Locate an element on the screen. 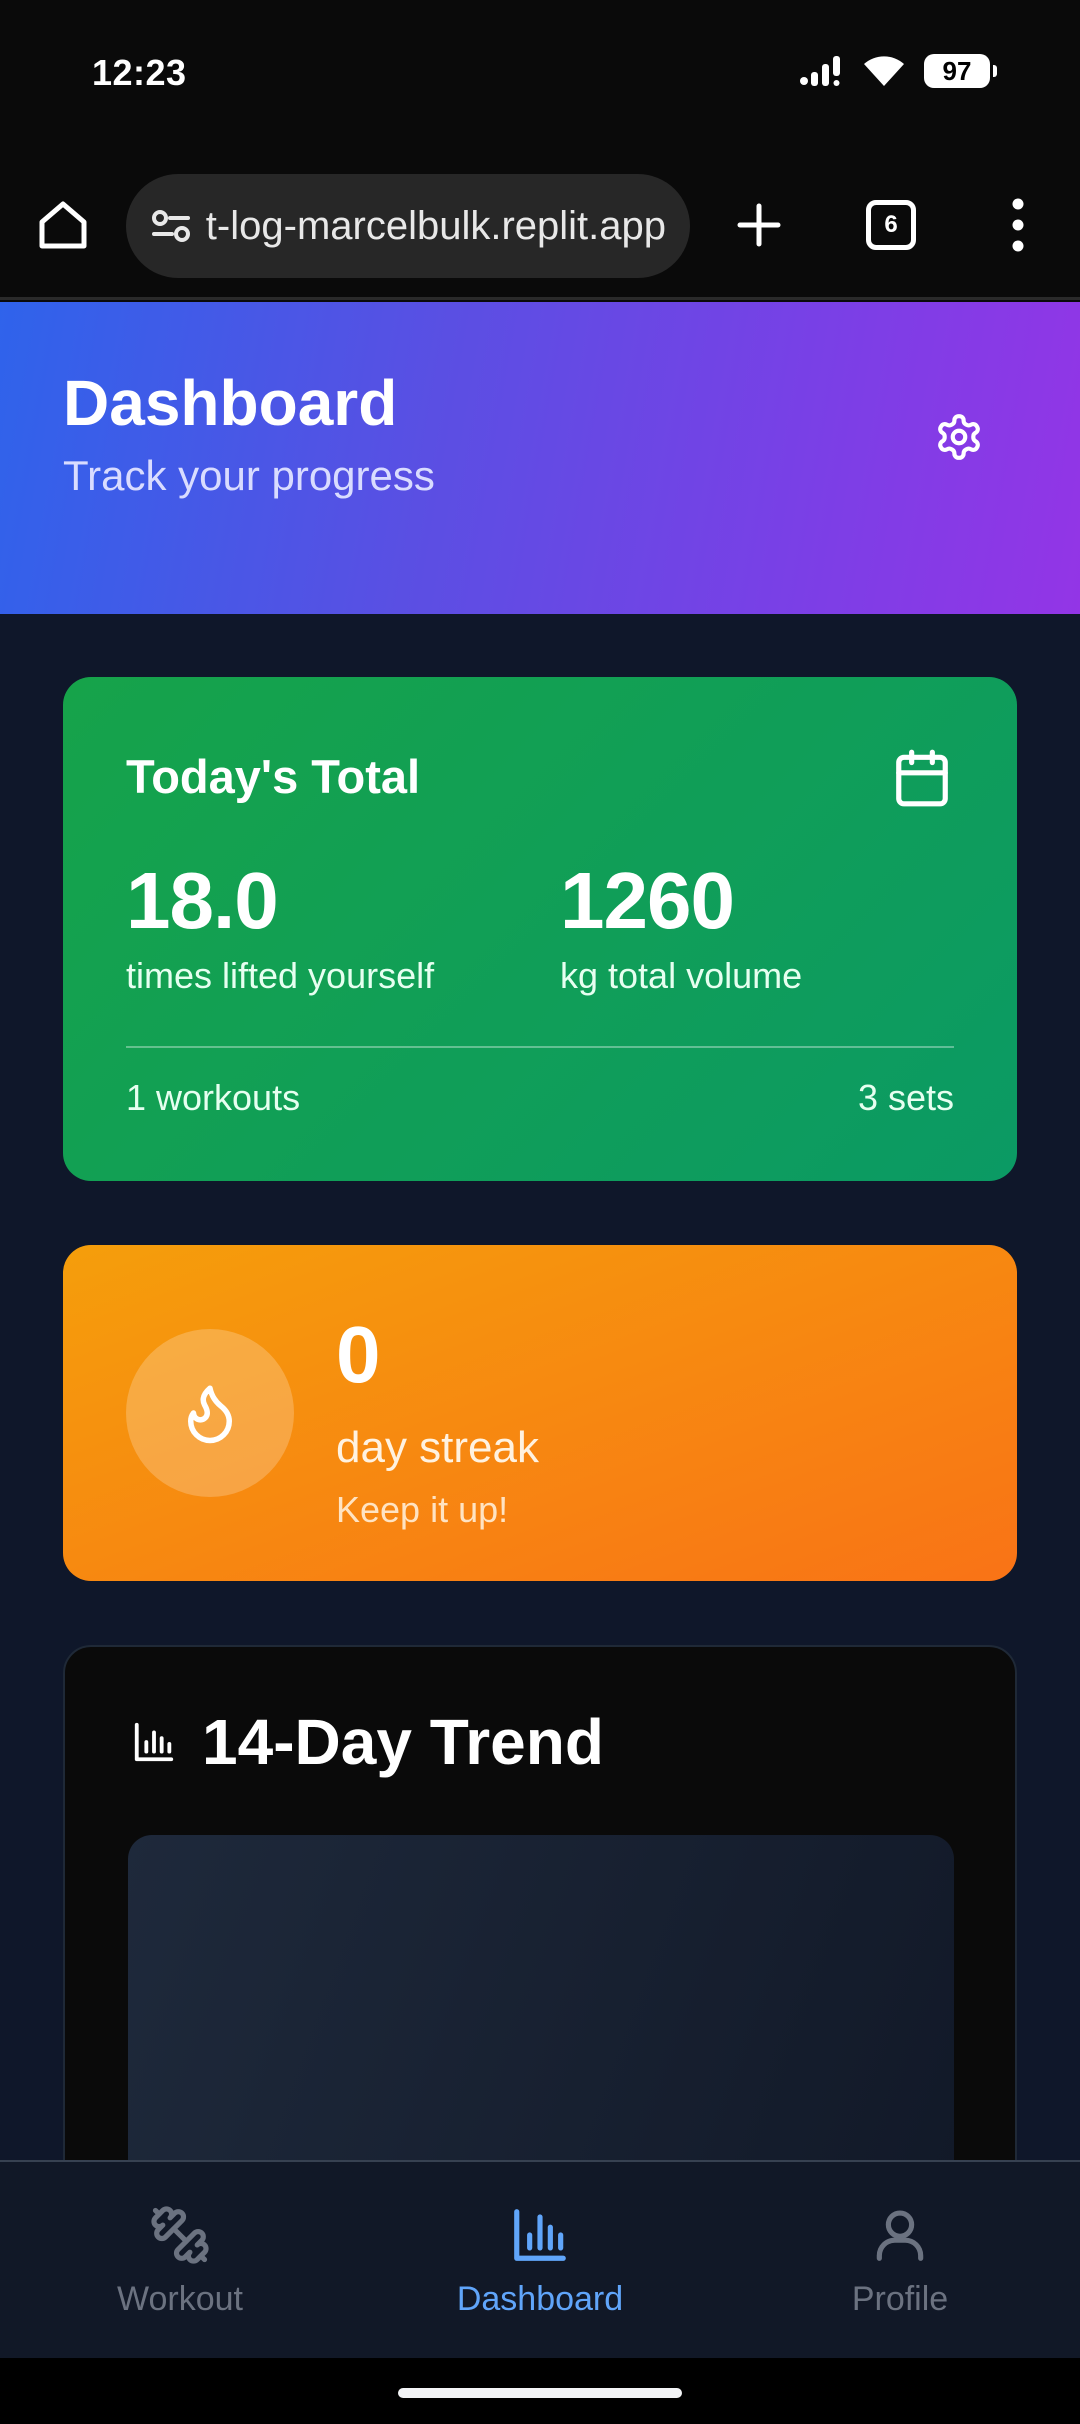 The width and height of the screenshot is (1080, 2424). flame-icon is located at coordinates (210, 1414).